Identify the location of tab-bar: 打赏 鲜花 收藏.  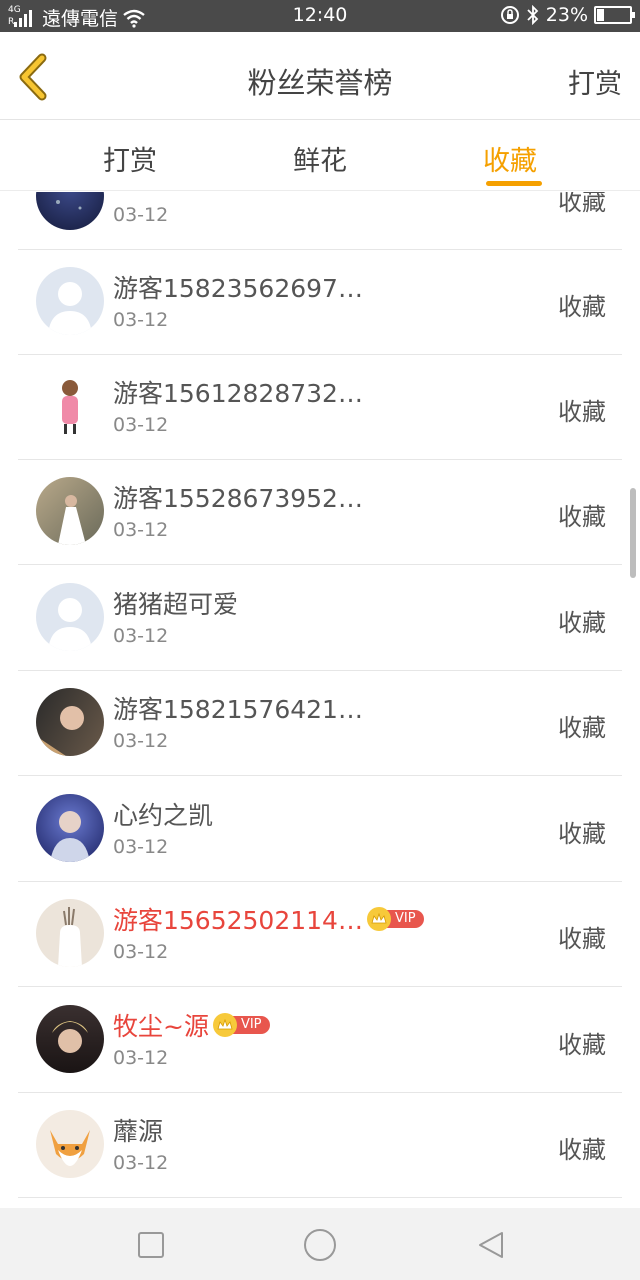
(320, 156).